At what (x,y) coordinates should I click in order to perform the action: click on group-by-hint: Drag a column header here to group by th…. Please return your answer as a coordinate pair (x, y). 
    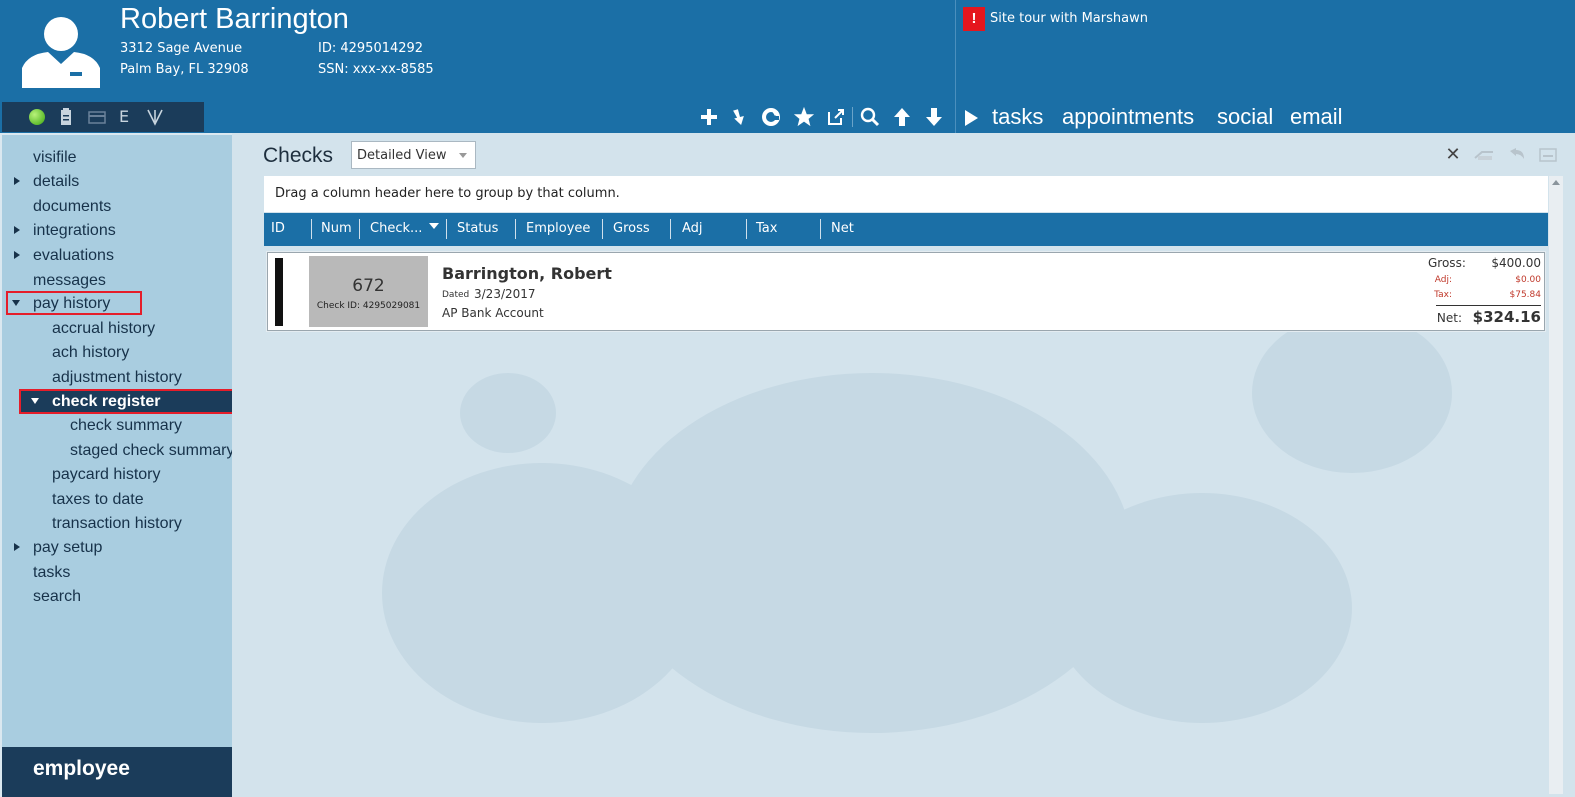
    Looking at the image, I should click on (447, 193).